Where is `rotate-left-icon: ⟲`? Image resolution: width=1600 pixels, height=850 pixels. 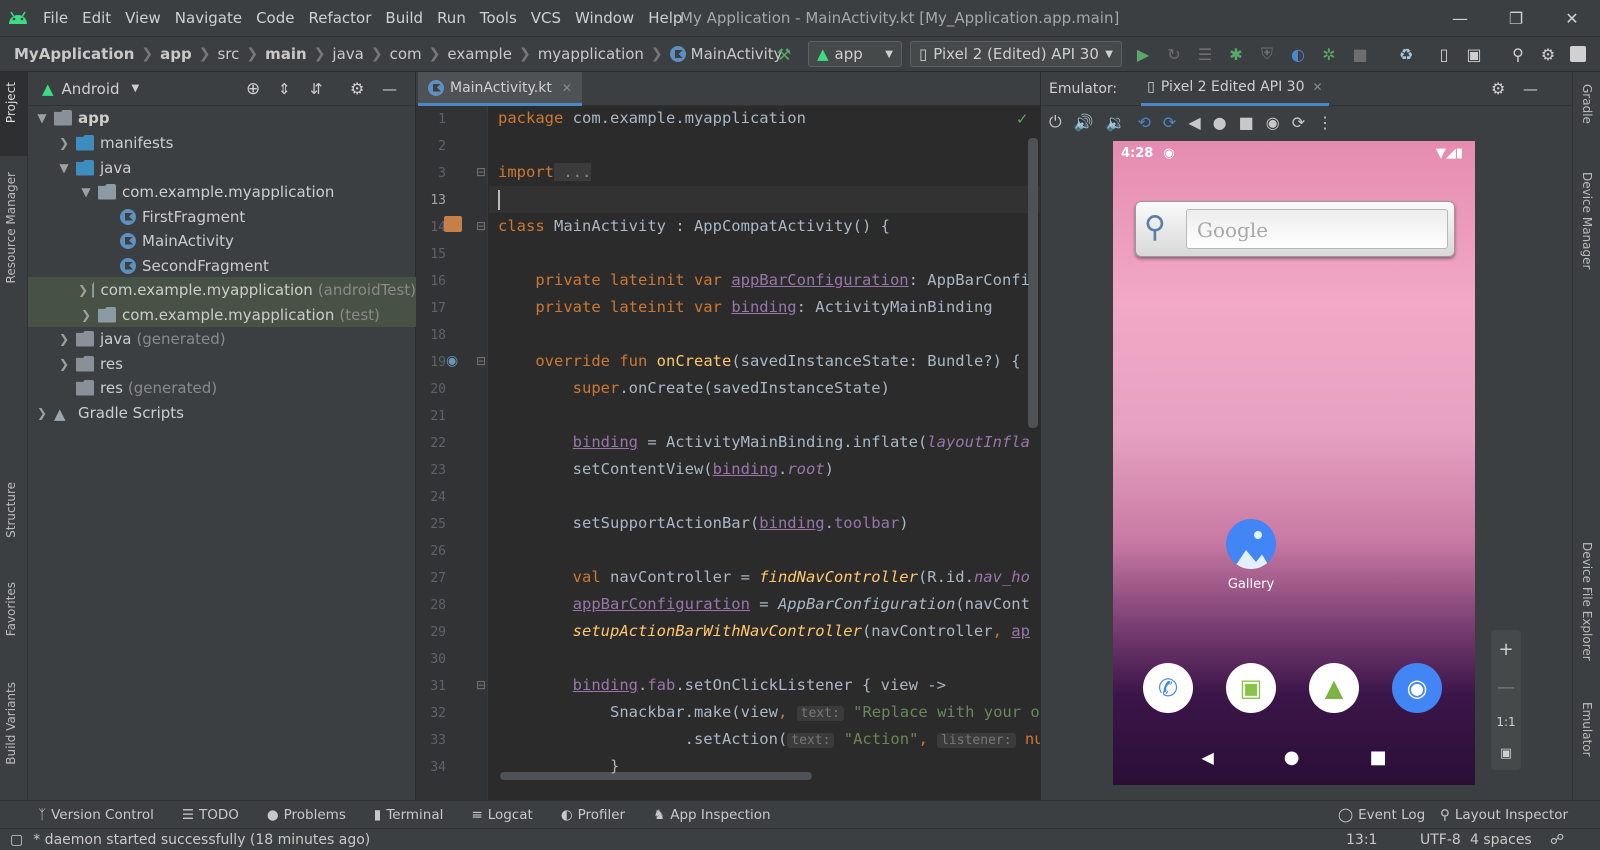 rotate-left-icon: ⟲ is located at coordinates (1144, 122).